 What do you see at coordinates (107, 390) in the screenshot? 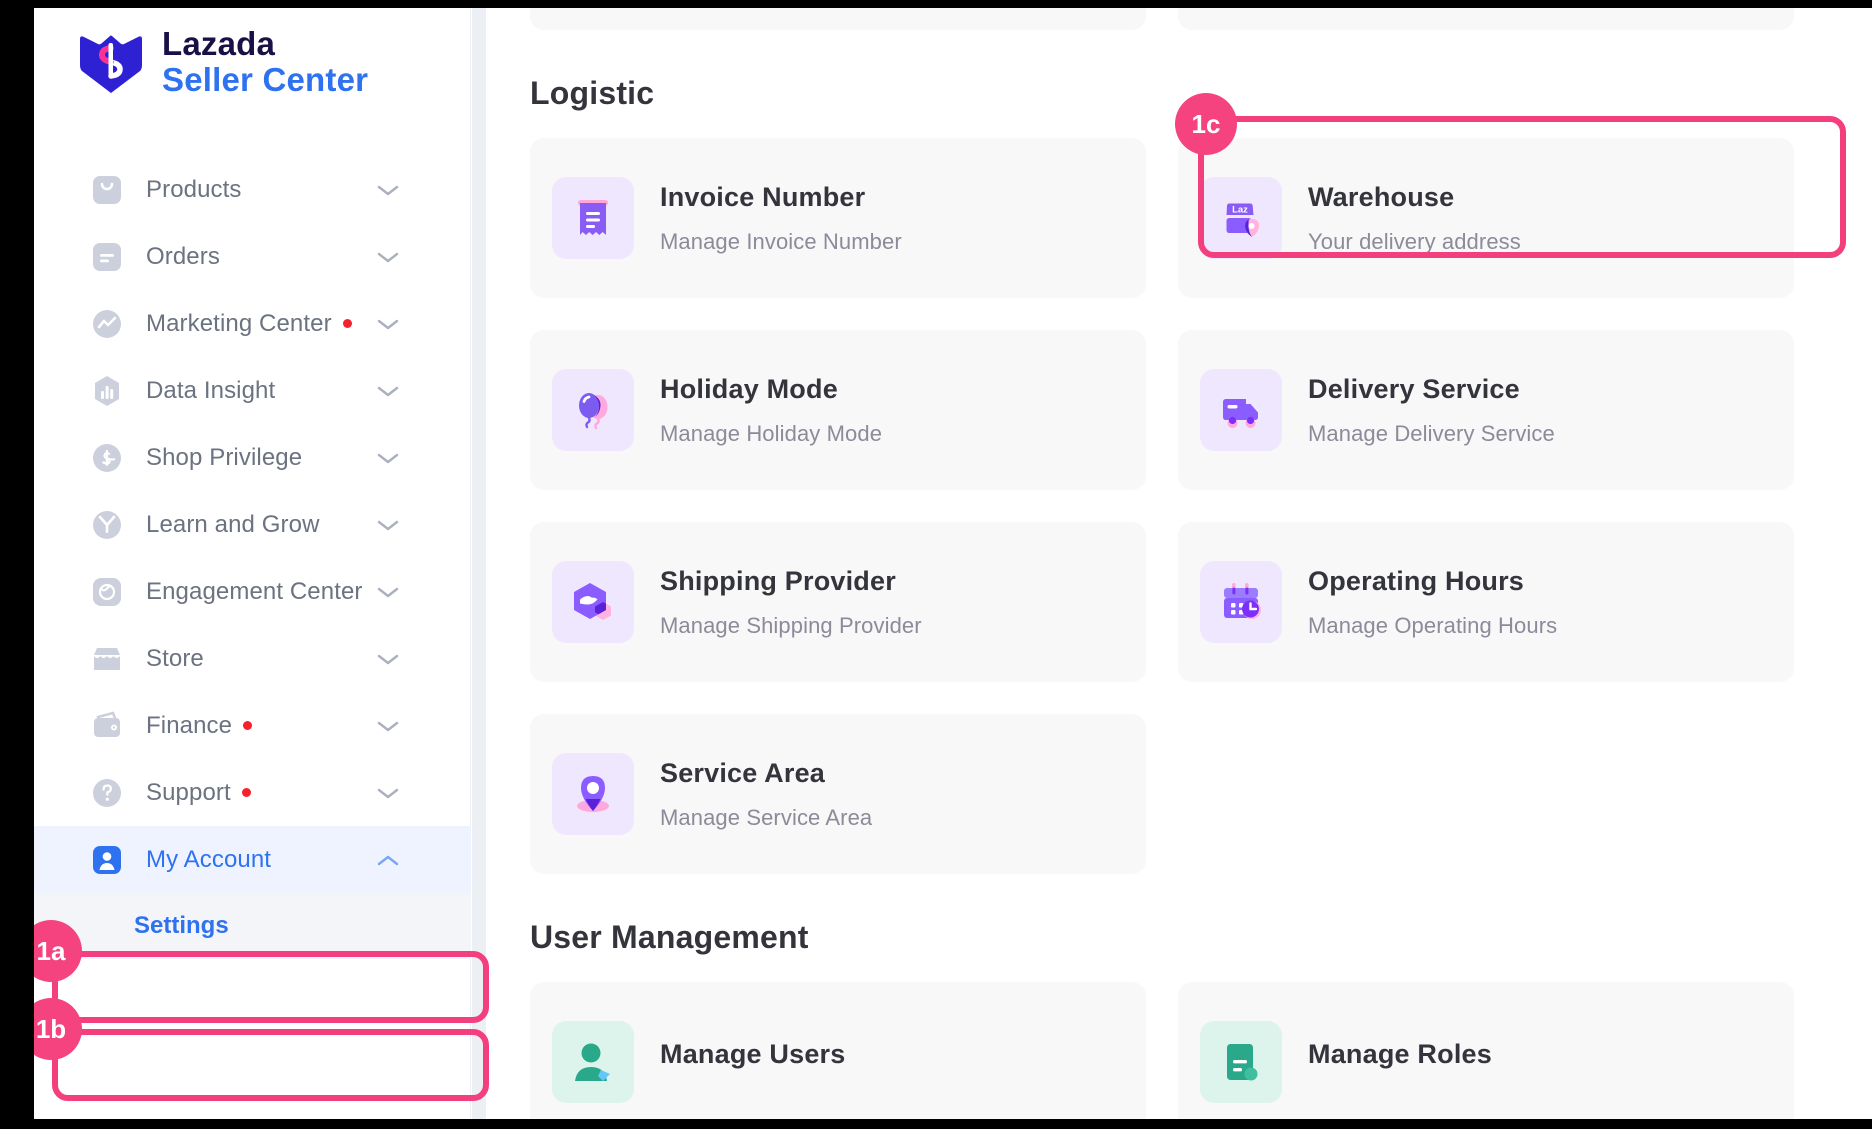
I see `data-insight-icon` at bounding box center [107, 390].